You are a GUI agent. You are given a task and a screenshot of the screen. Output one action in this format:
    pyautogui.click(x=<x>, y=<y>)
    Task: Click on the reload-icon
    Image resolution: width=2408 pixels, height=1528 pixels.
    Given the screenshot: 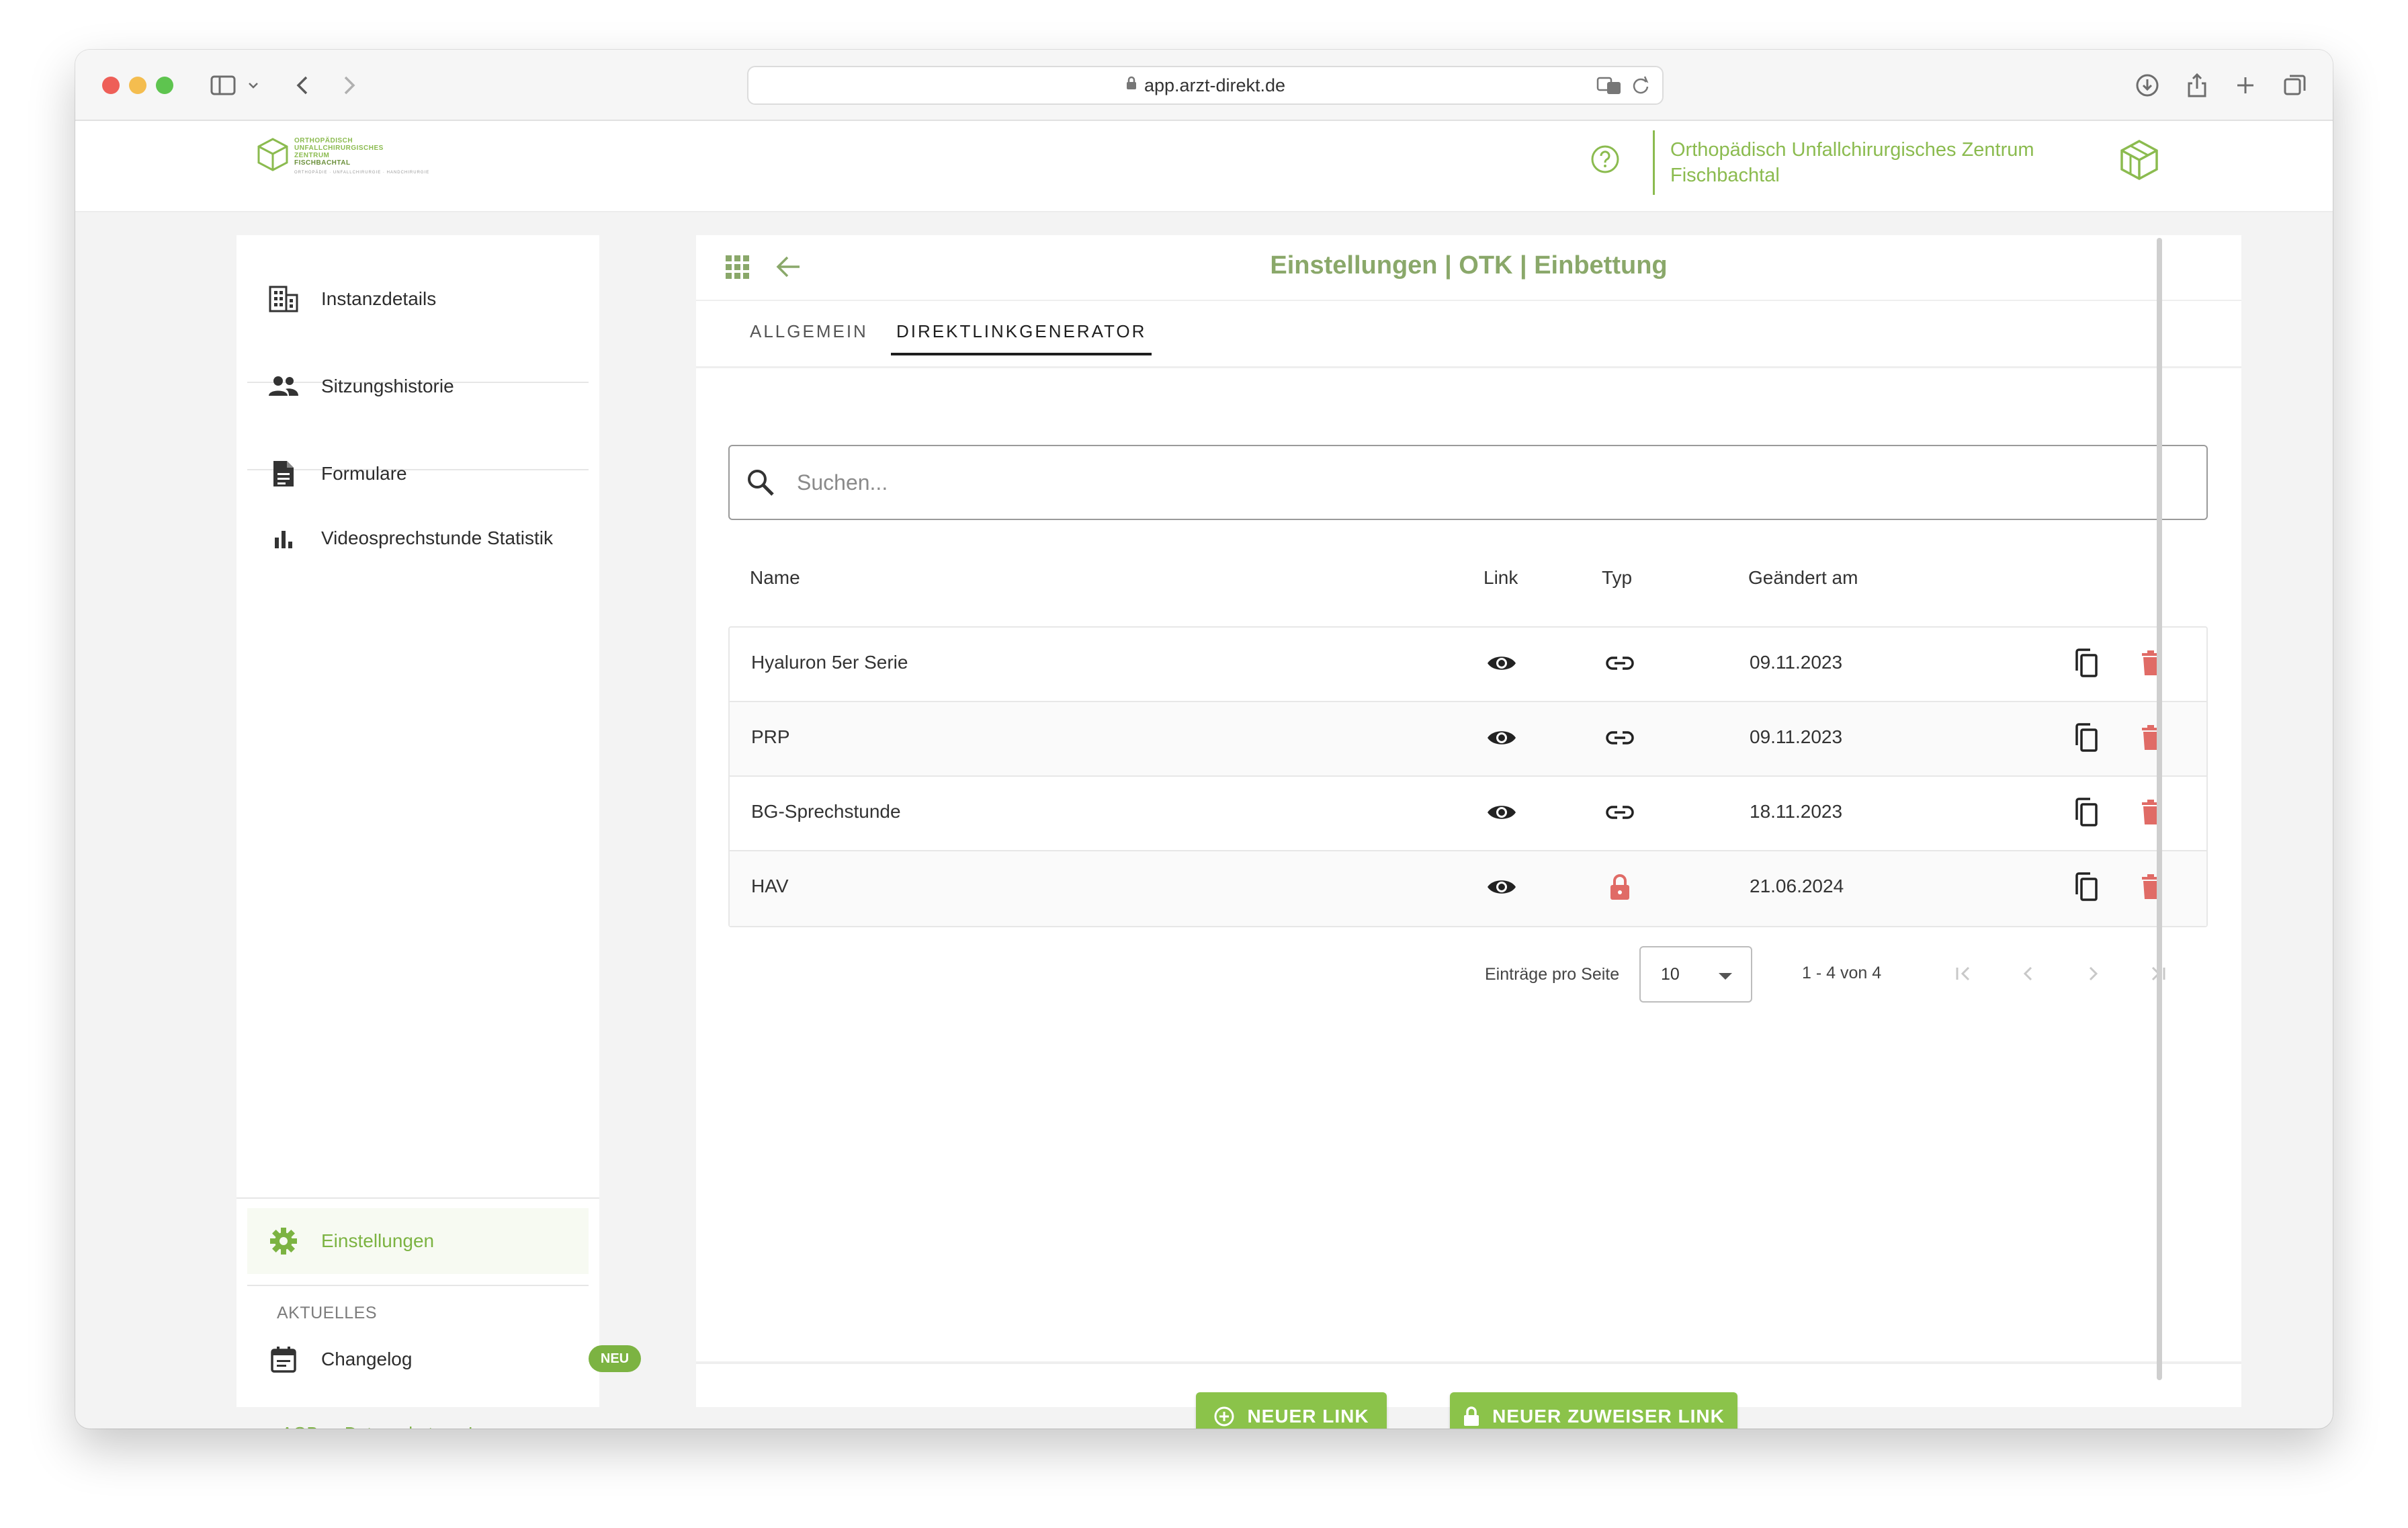 What is the action you would take?
    pyautogui.click(x=1640, y=87)
    